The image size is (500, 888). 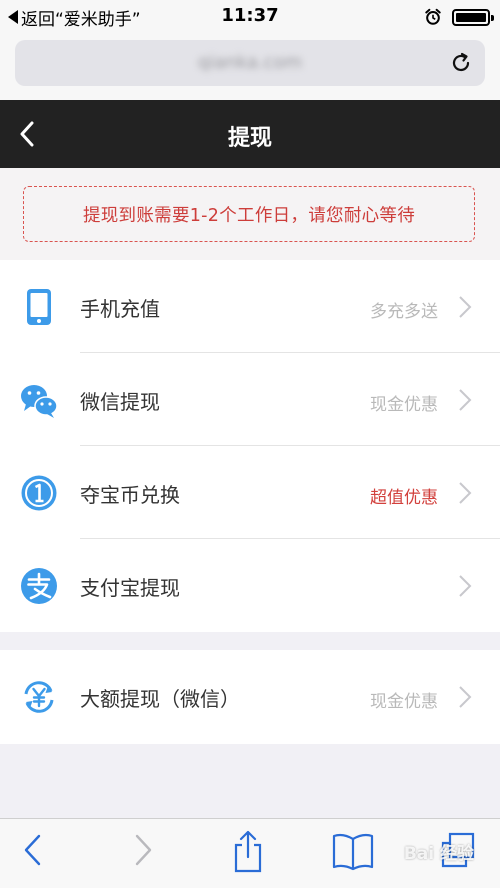 I want to click on alipay-icon, so click(x=39, y=586).